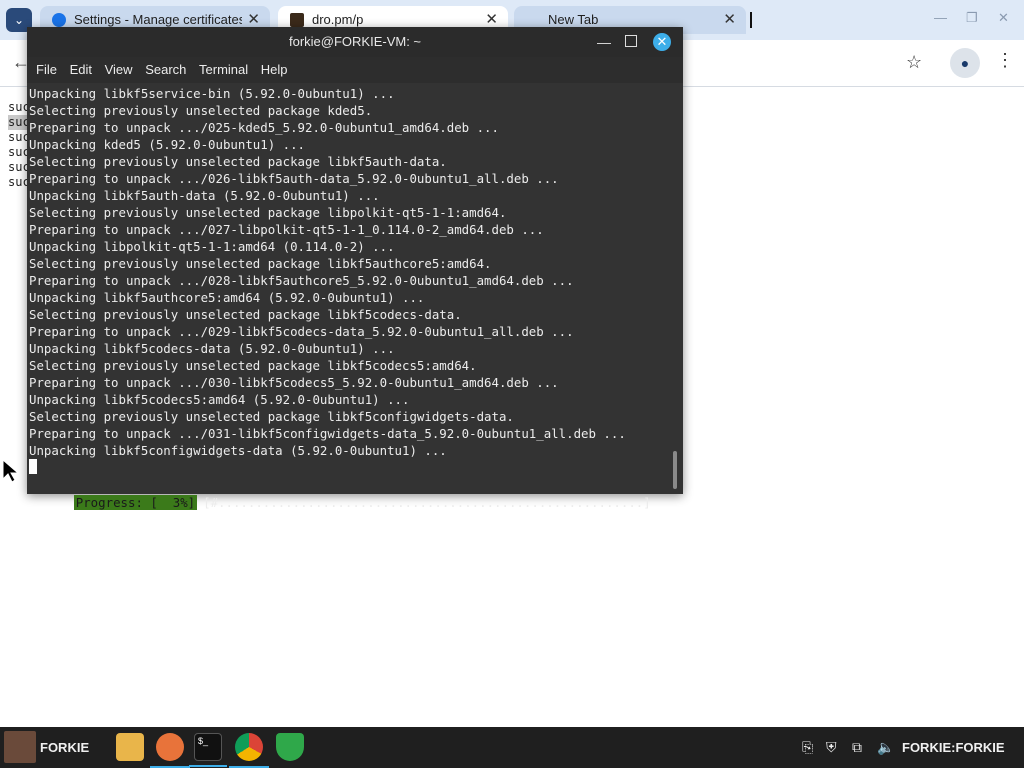  Describe the element at coordinates (219, 70) in the screenshot. I see `menu-terminal: Terminal` at that location.